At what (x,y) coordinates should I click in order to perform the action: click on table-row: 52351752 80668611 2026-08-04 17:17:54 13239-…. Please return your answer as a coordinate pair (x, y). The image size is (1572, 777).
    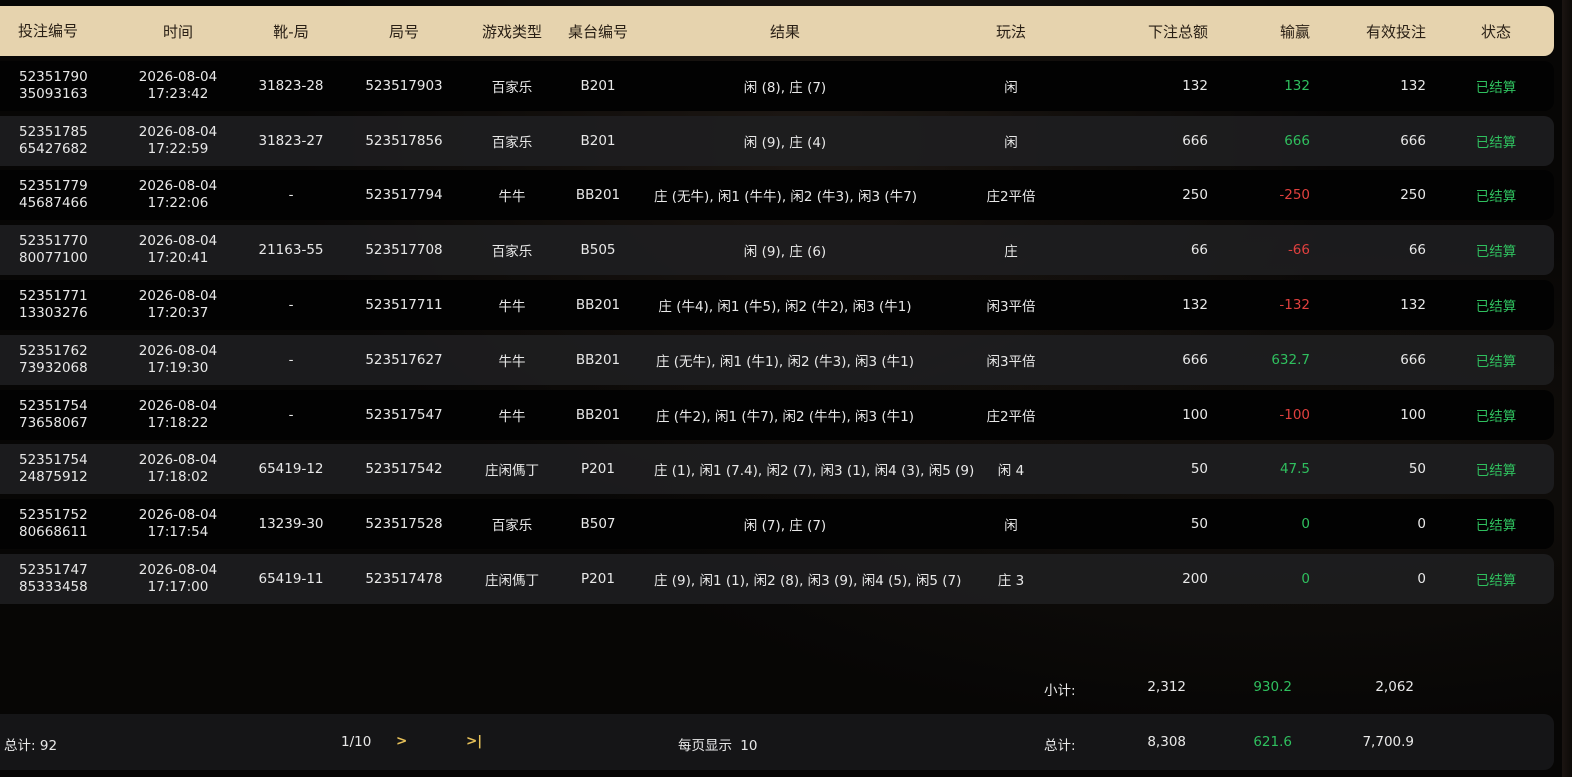
    Looking at the image, I should click on (777, 524).